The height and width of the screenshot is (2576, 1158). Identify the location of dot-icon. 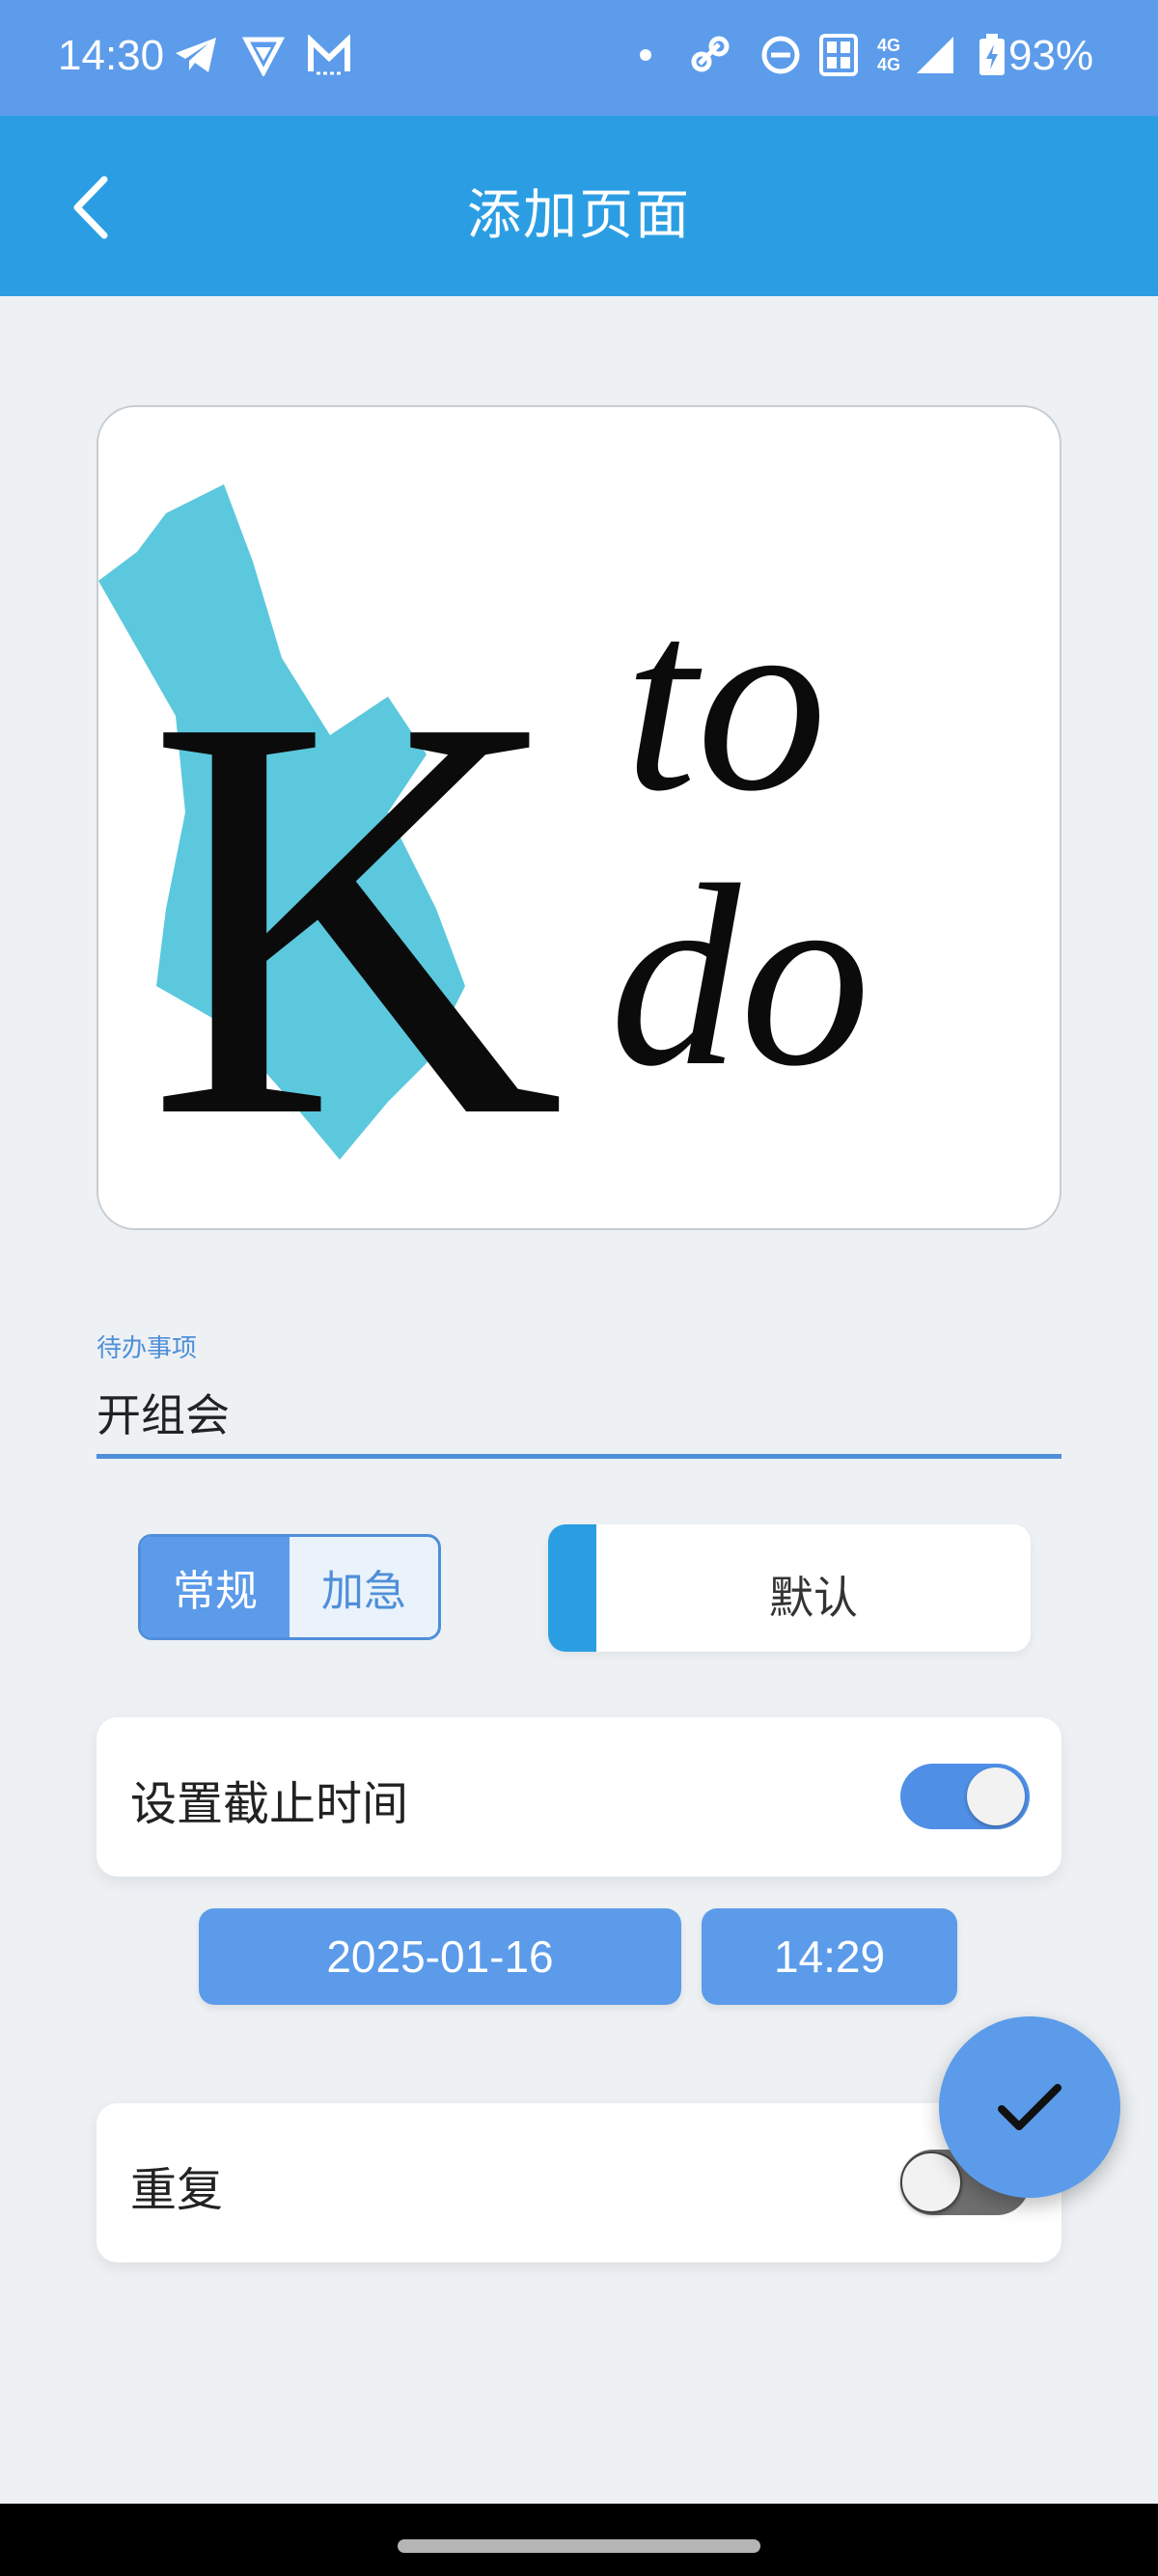
(645, 55).